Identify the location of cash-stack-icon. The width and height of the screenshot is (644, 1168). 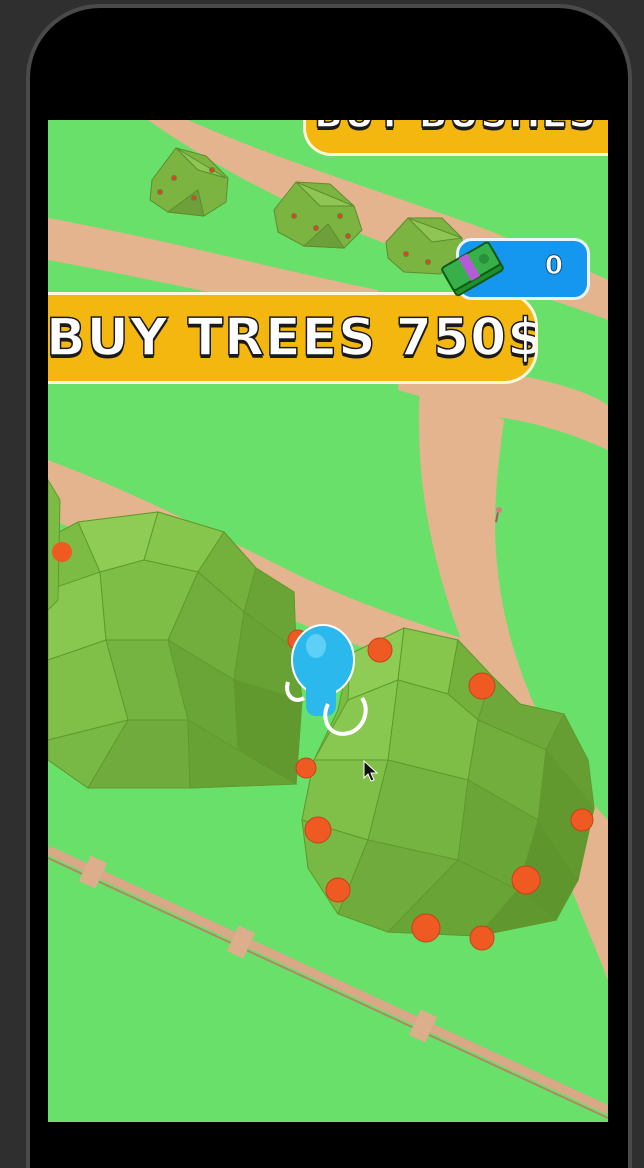
(472, 269).